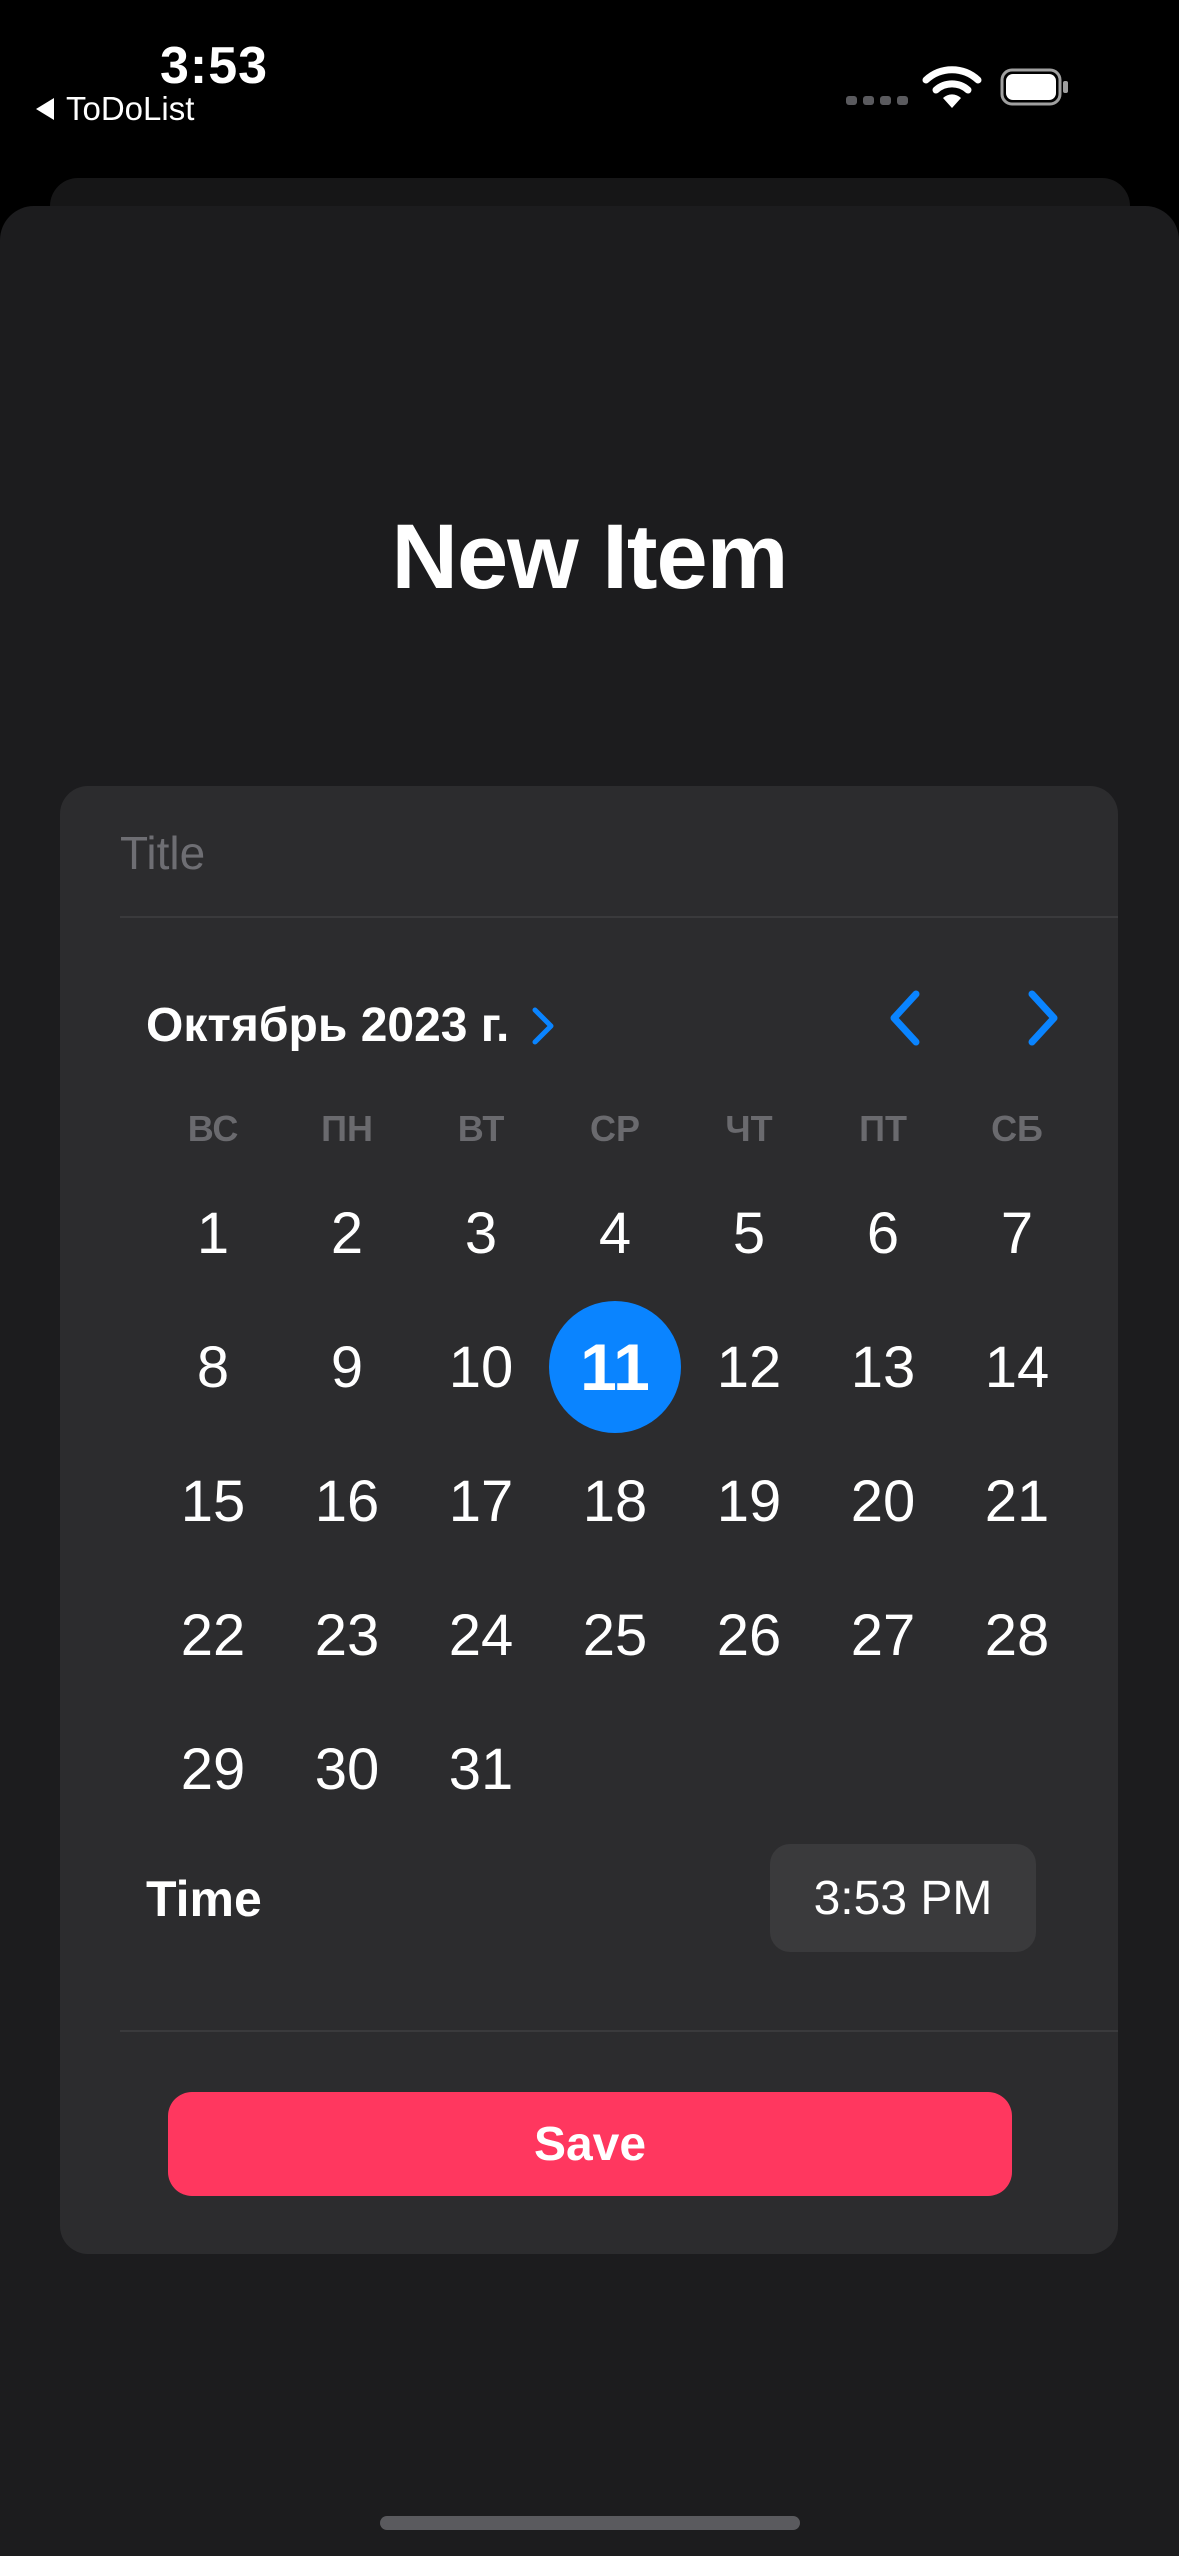  I want to click on back-app-label: ToDoList, so click(130, 108).